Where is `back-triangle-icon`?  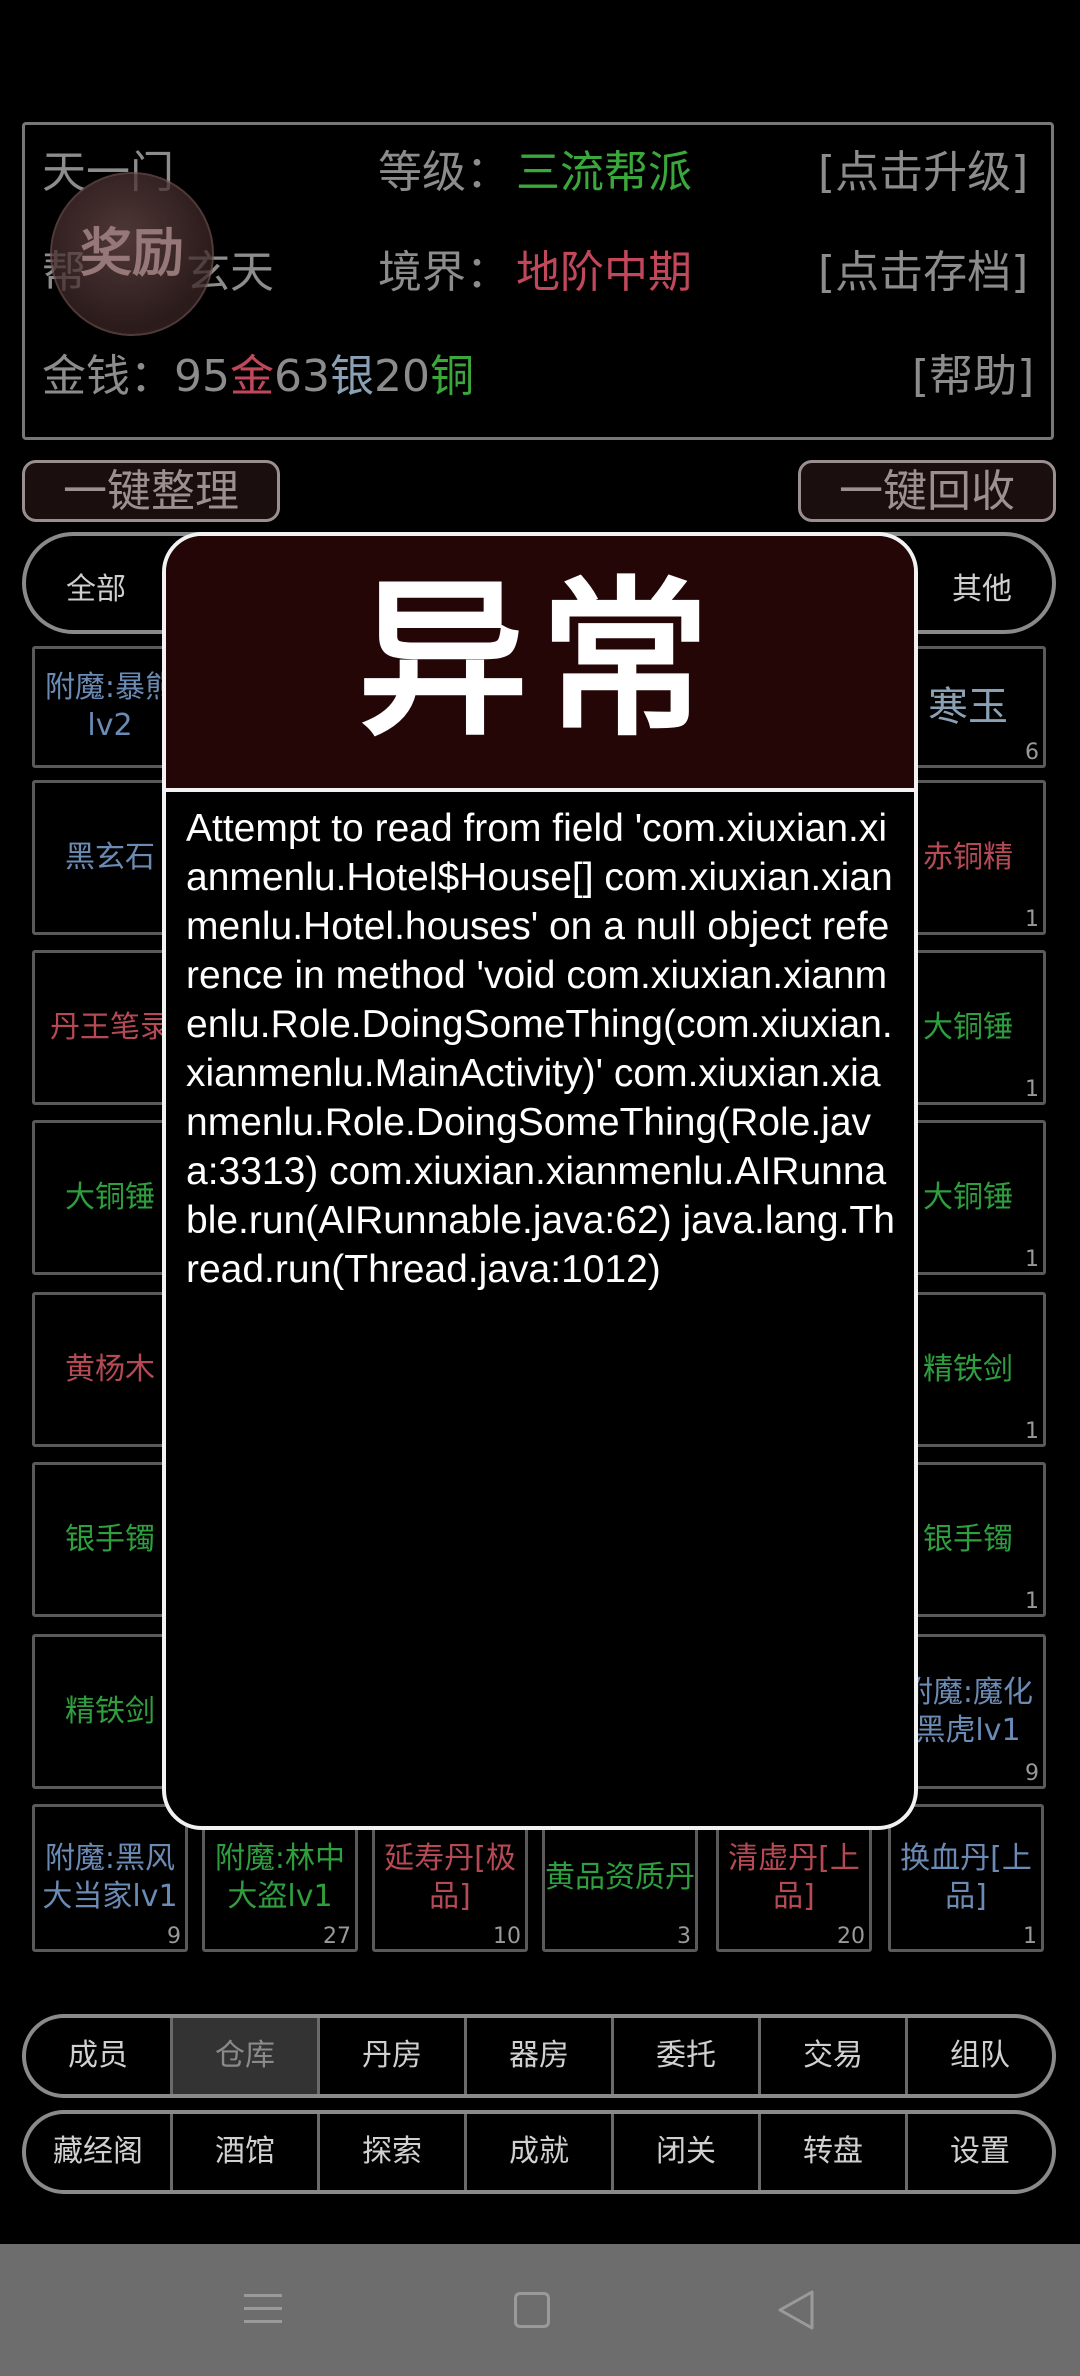 back-triangle-icon is located at coordinates (796, 2310).